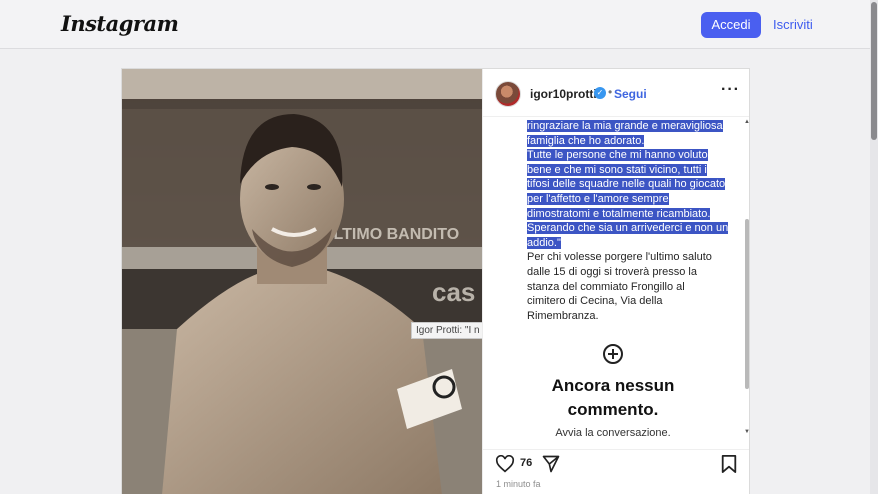 Image resolution: width=878 pixels, height=494 pixels. I want to click on likes-count: 76, so click(526, 463).